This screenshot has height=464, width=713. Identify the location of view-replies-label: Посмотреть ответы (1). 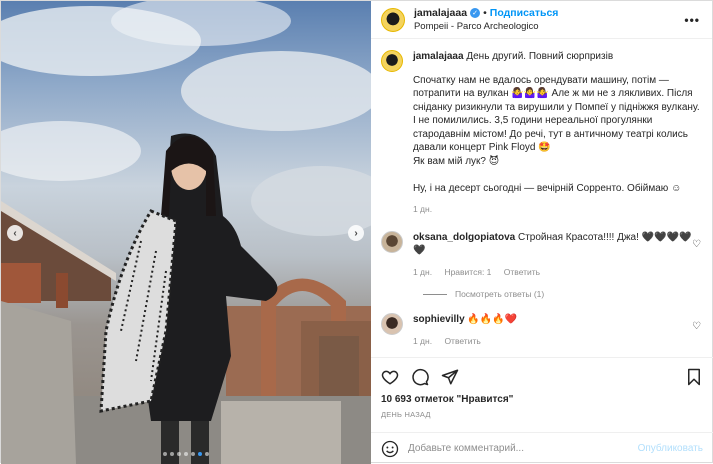
(499, 294).